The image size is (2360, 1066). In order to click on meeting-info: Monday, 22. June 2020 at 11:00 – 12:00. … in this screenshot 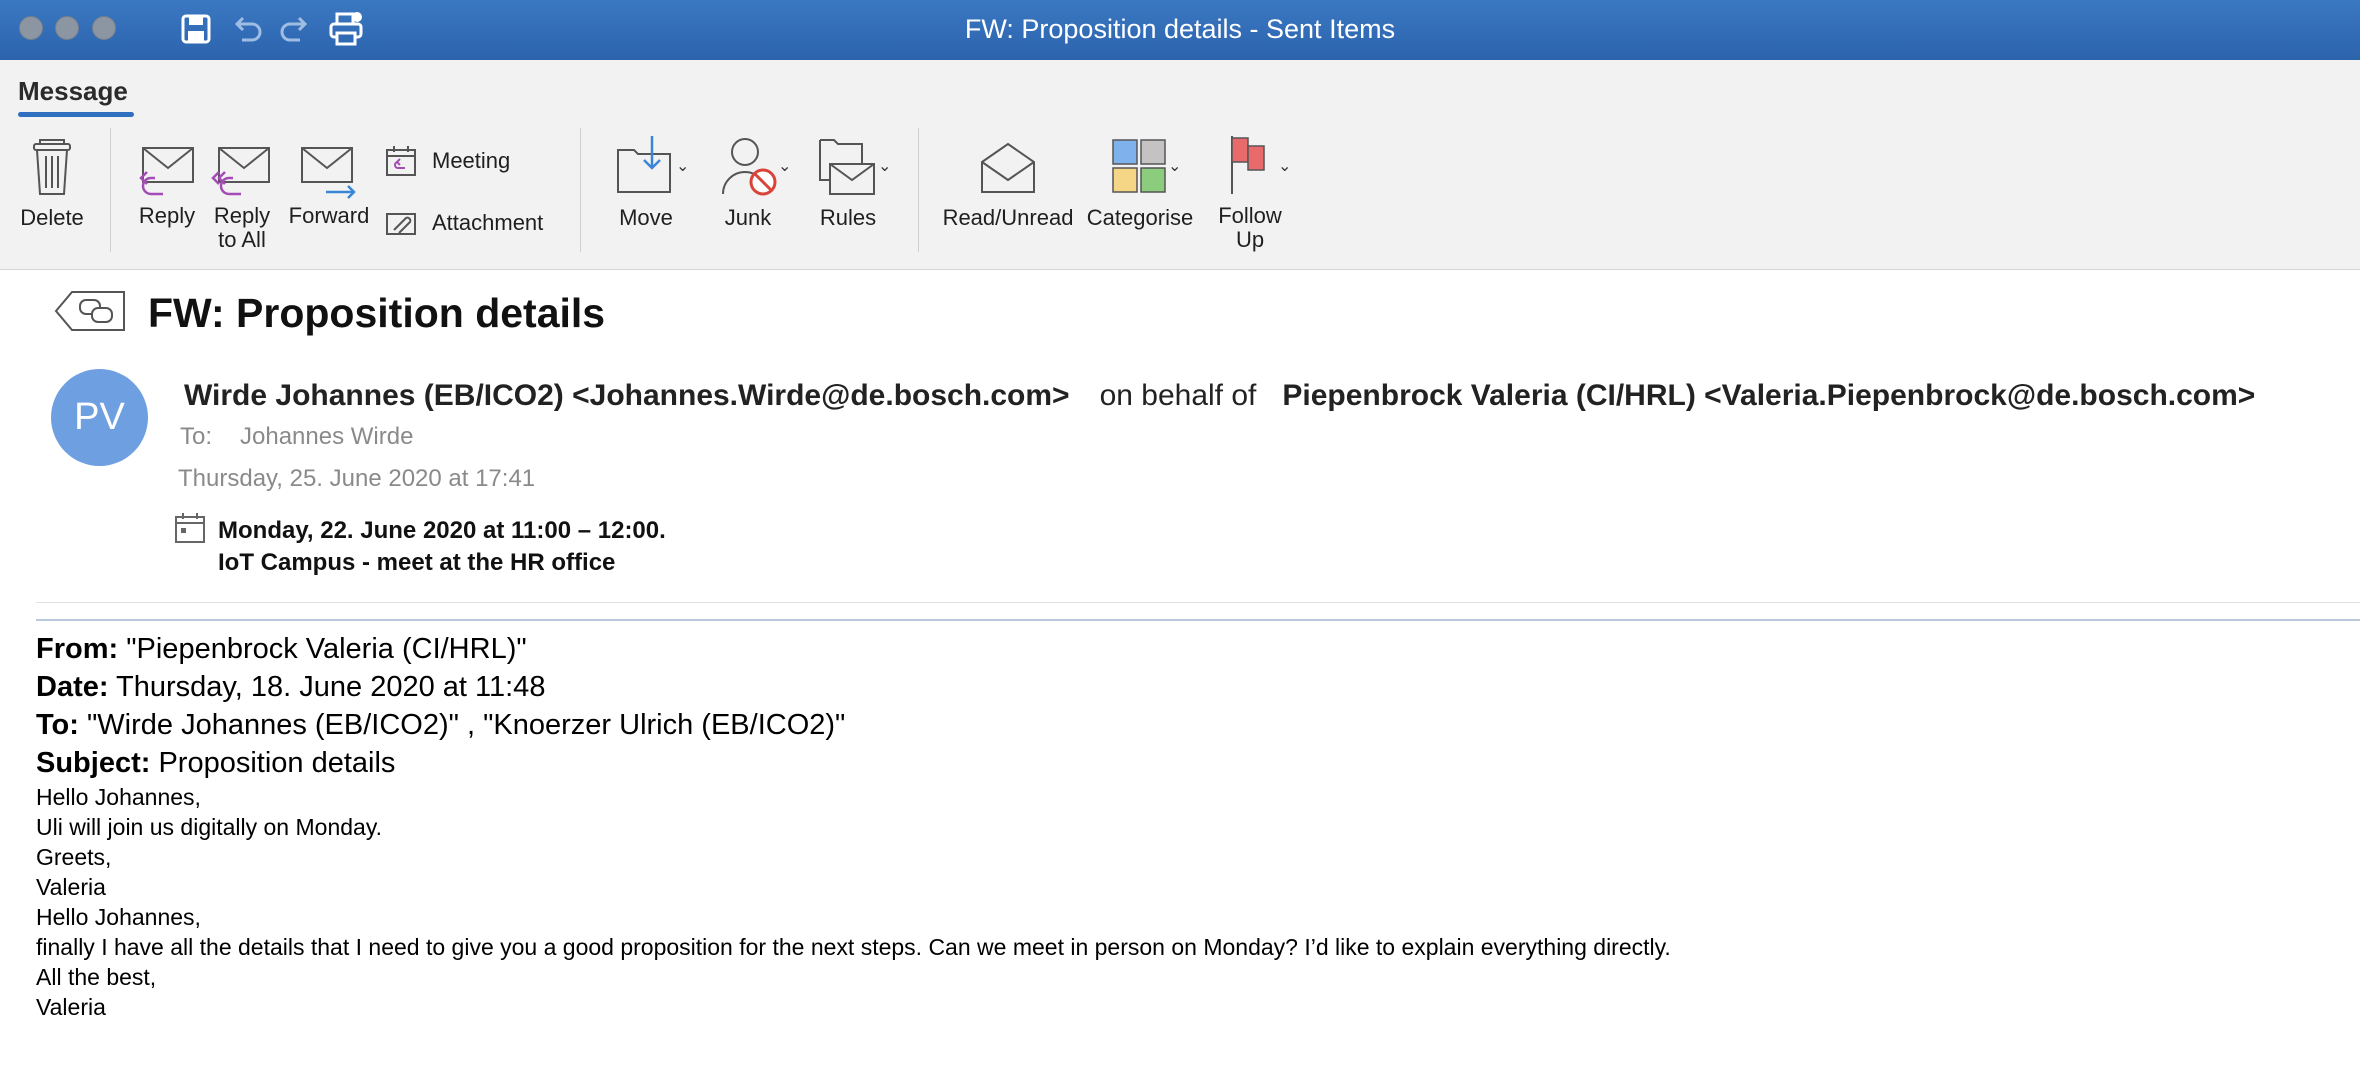, I will do `click(442, 547)`.